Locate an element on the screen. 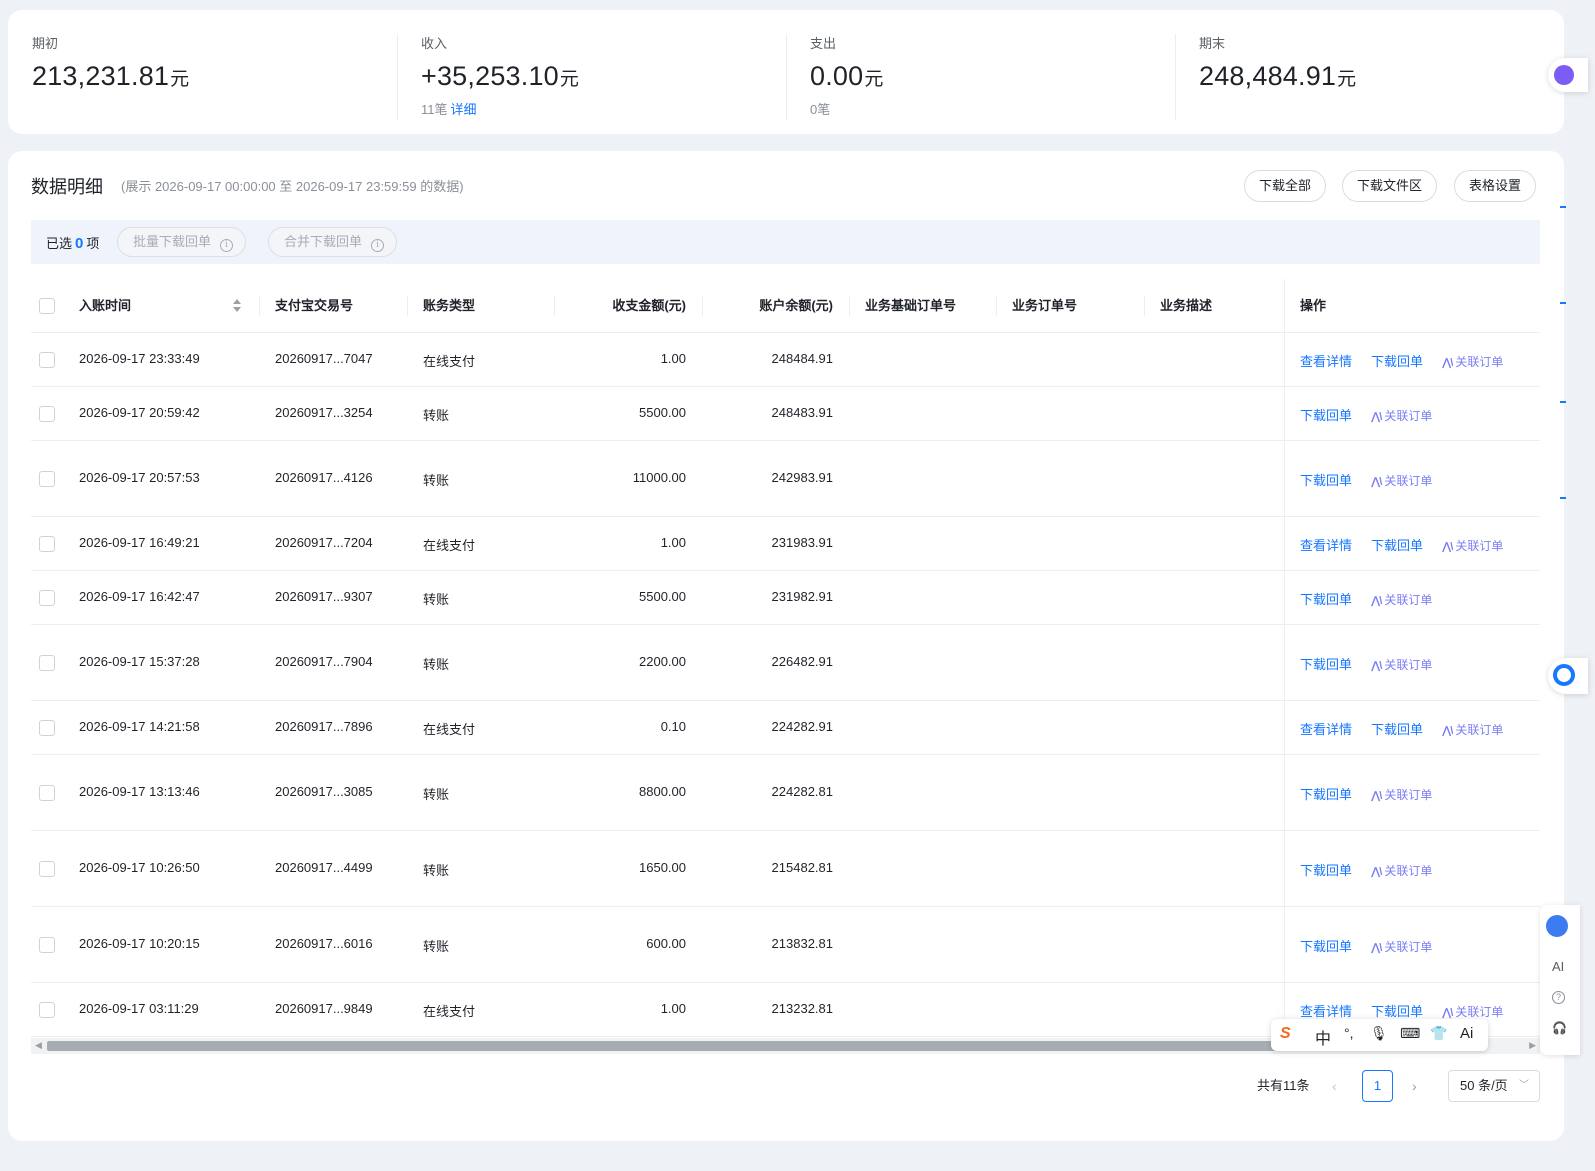  select-all-checkbox is located at coordinates (47, 306).